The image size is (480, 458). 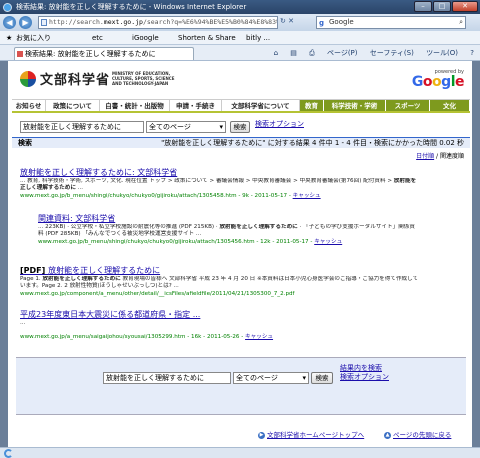 I want to click on browser-search-input: g Google ⌕, so click(x=391, y=22).